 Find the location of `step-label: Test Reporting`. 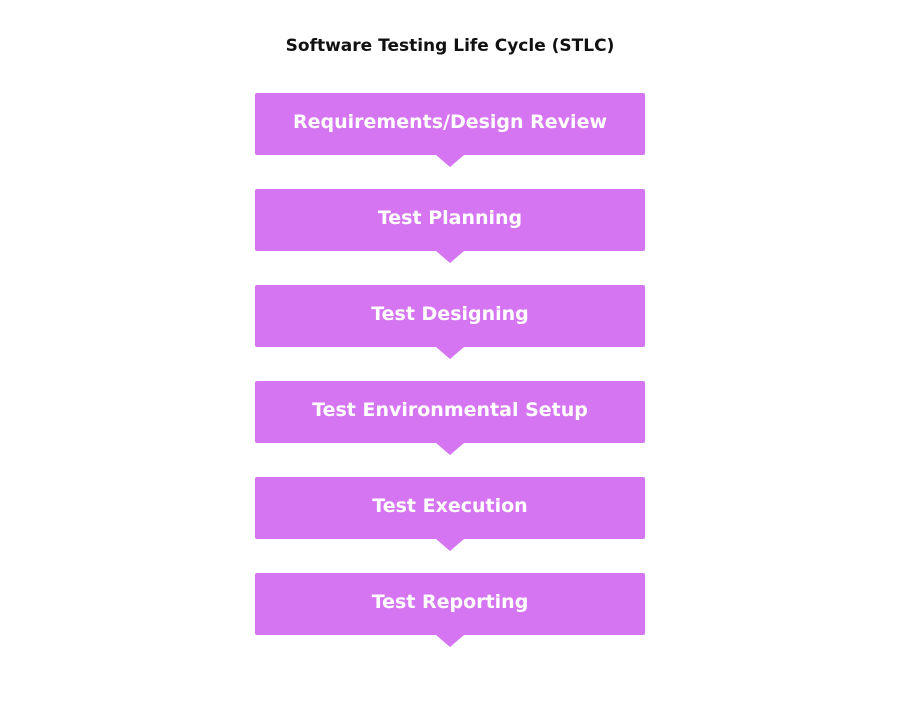

step-label: Test Reporting is located at coordinates (450, 602).